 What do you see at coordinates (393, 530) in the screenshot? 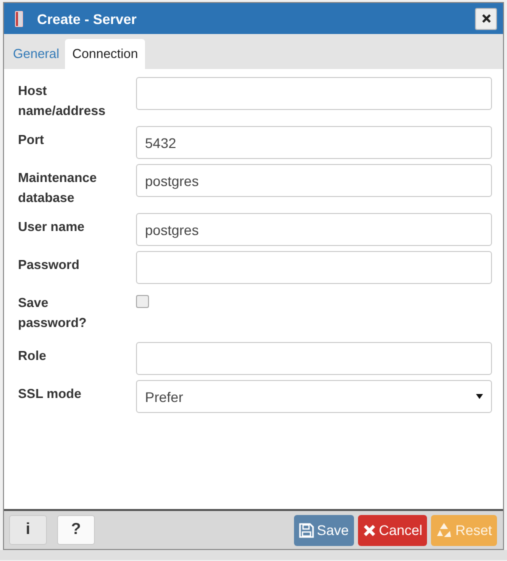
I see `cancel-button: Cancel` at bounding box center [393, 530].